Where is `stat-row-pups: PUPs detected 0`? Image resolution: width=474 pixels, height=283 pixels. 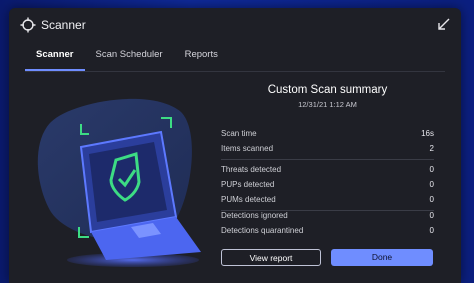 stat-row-pups: PUPs detected 0 is located at coordinates (327, 185).